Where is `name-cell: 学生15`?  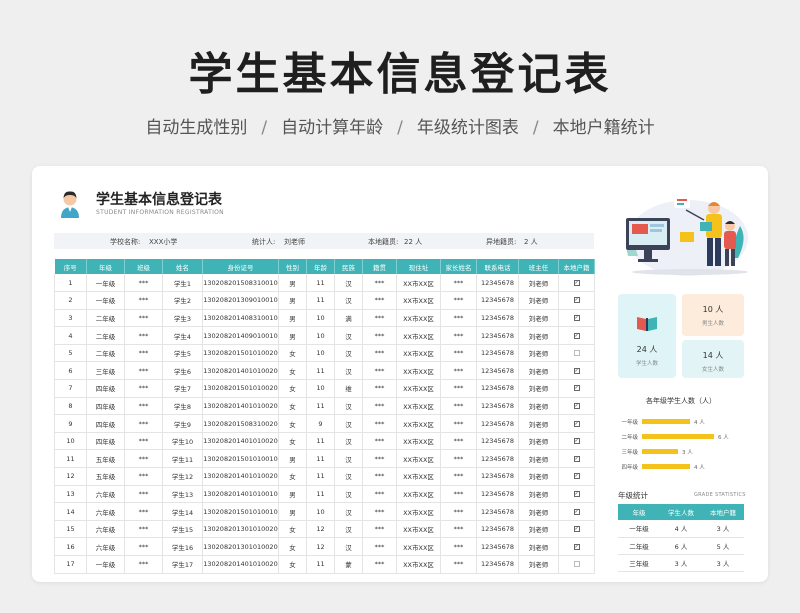
name-cell: 学生15 is located at coordinates (182, 529).